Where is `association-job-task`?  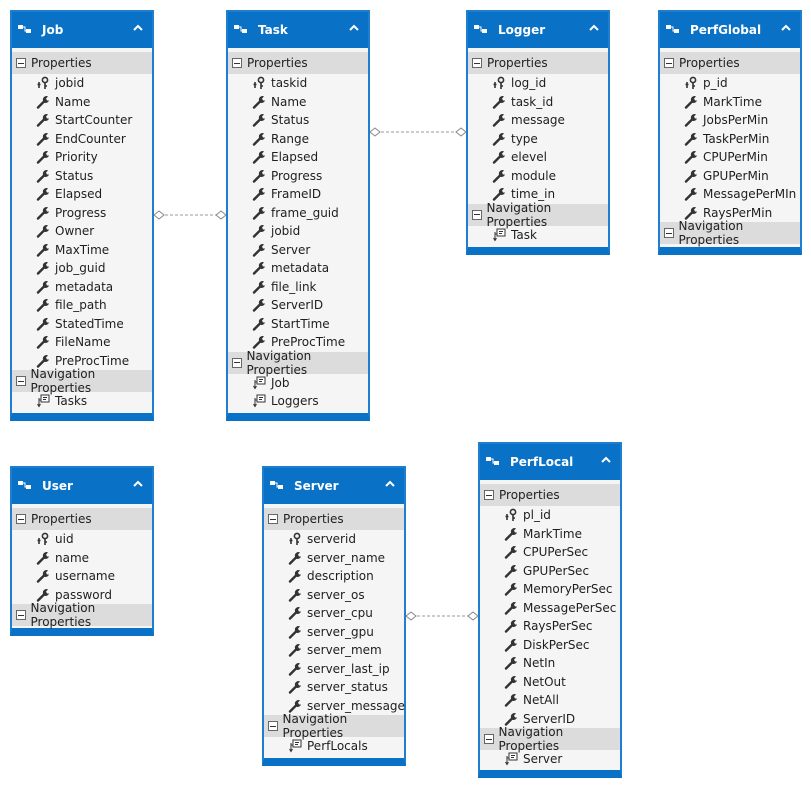 association-job-task is located at coordinates (190, 215).